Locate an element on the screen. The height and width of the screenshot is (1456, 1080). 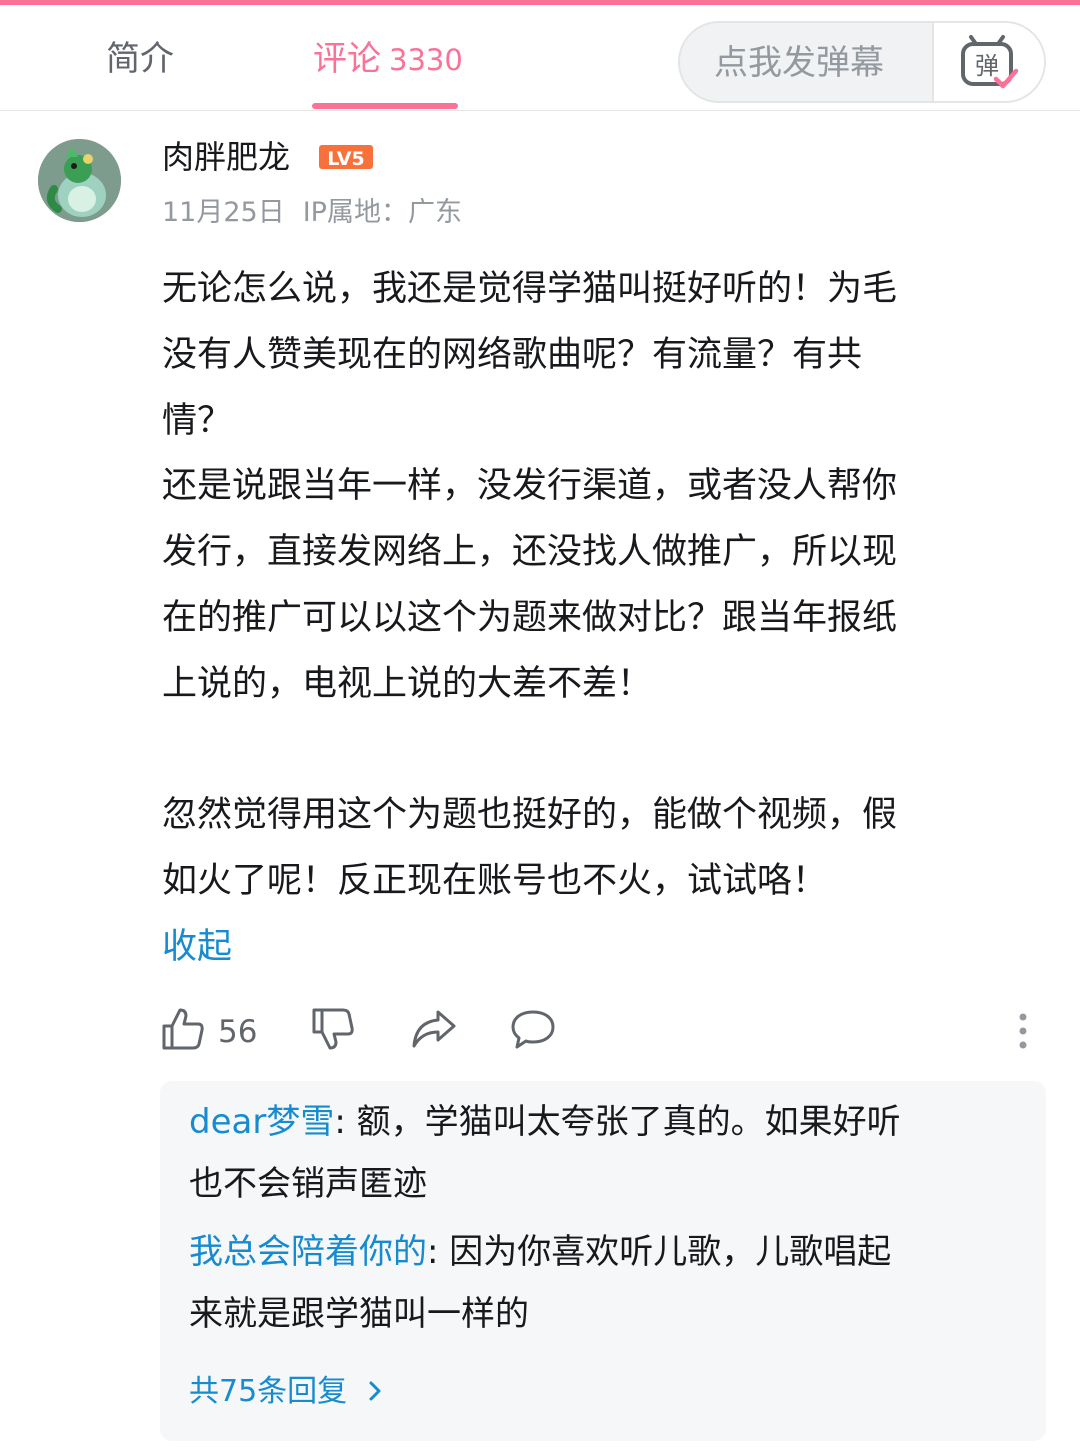
comment-line: 如火了呢！反正现在账号也不火，试试咯！ is located at coordinates (495, 881).